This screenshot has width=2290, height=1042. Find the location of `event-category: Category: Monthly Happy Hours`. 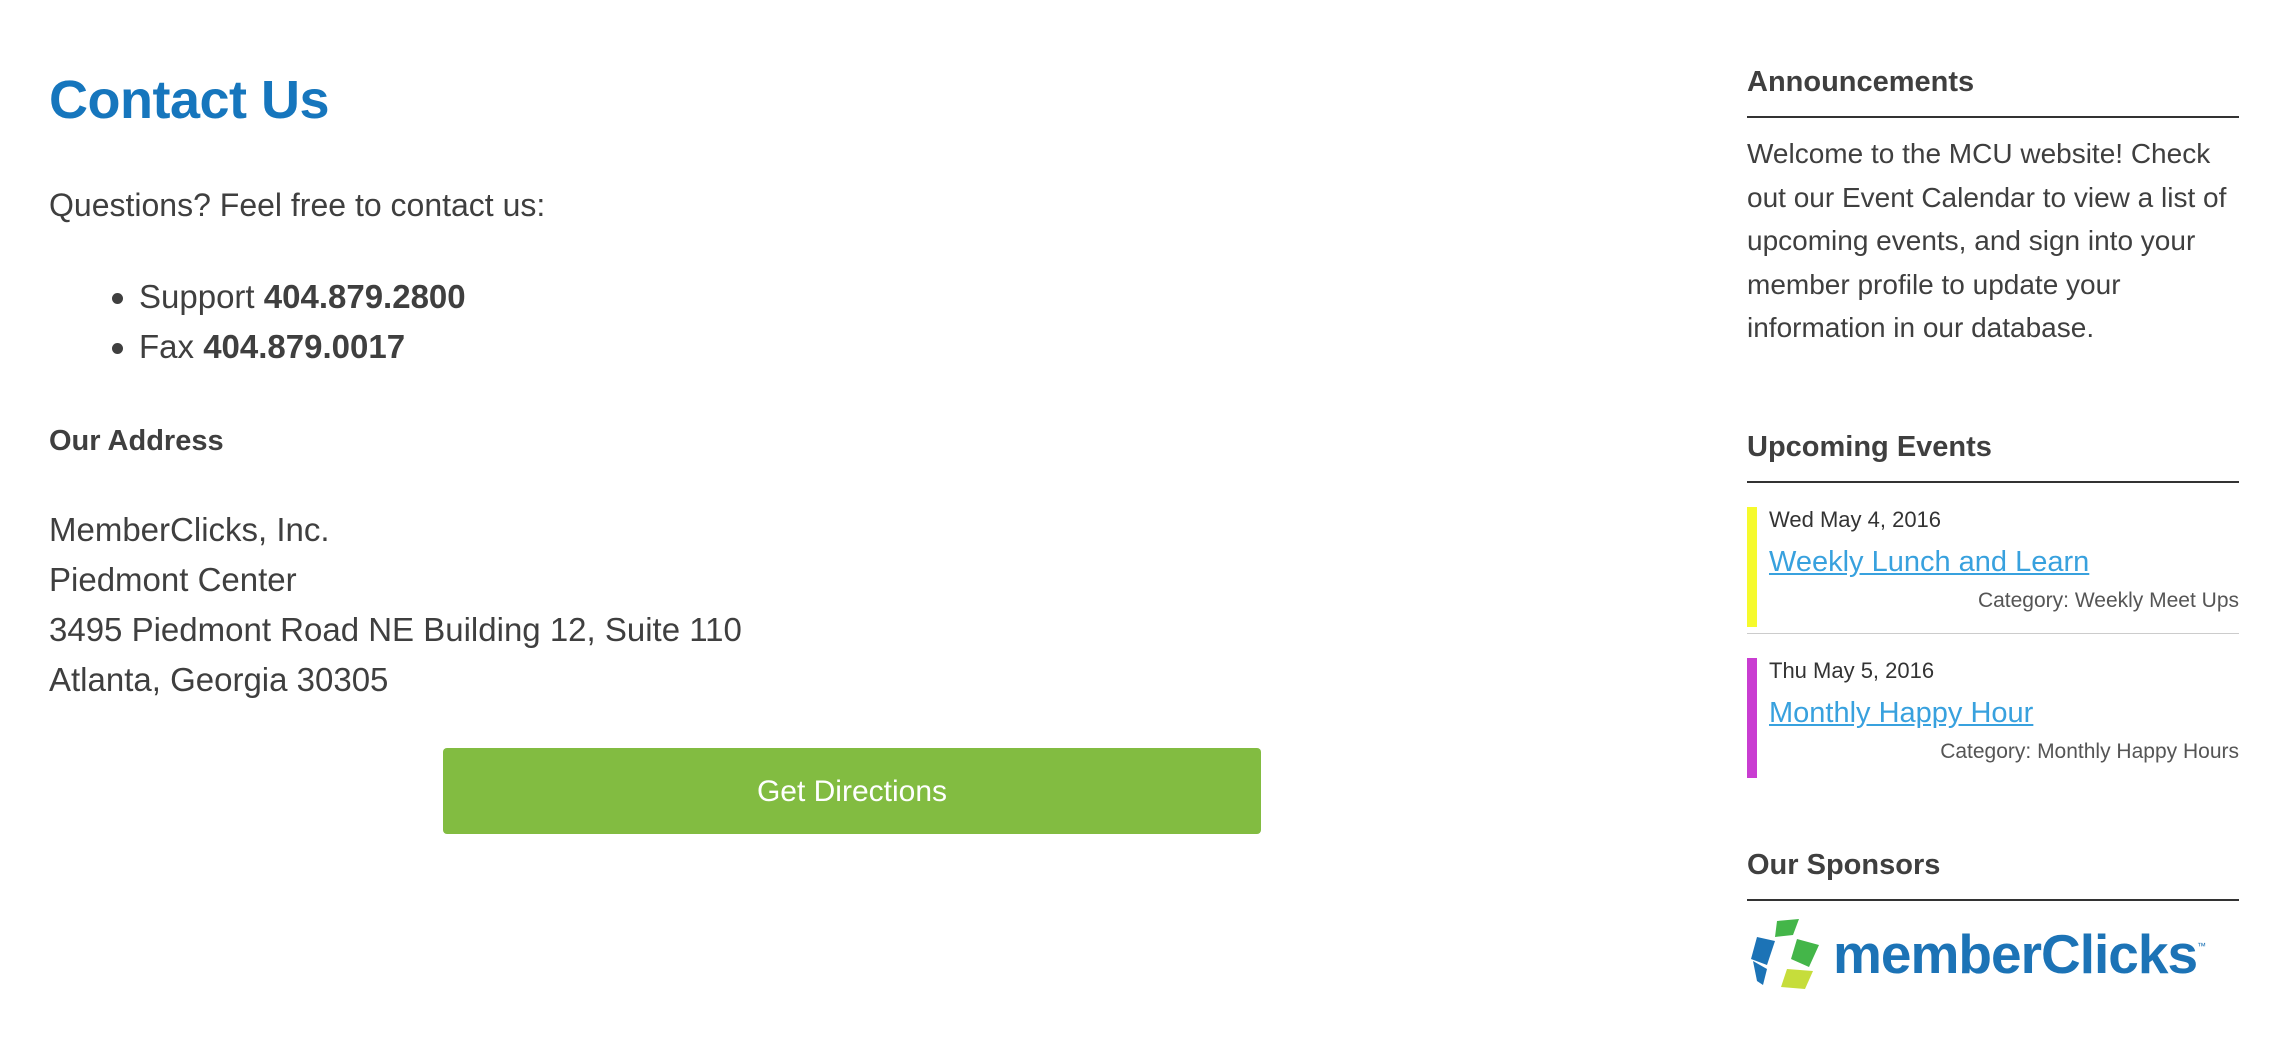

event-category: Category: Monthly Happy Hours is located at coordinates (2089, 751).